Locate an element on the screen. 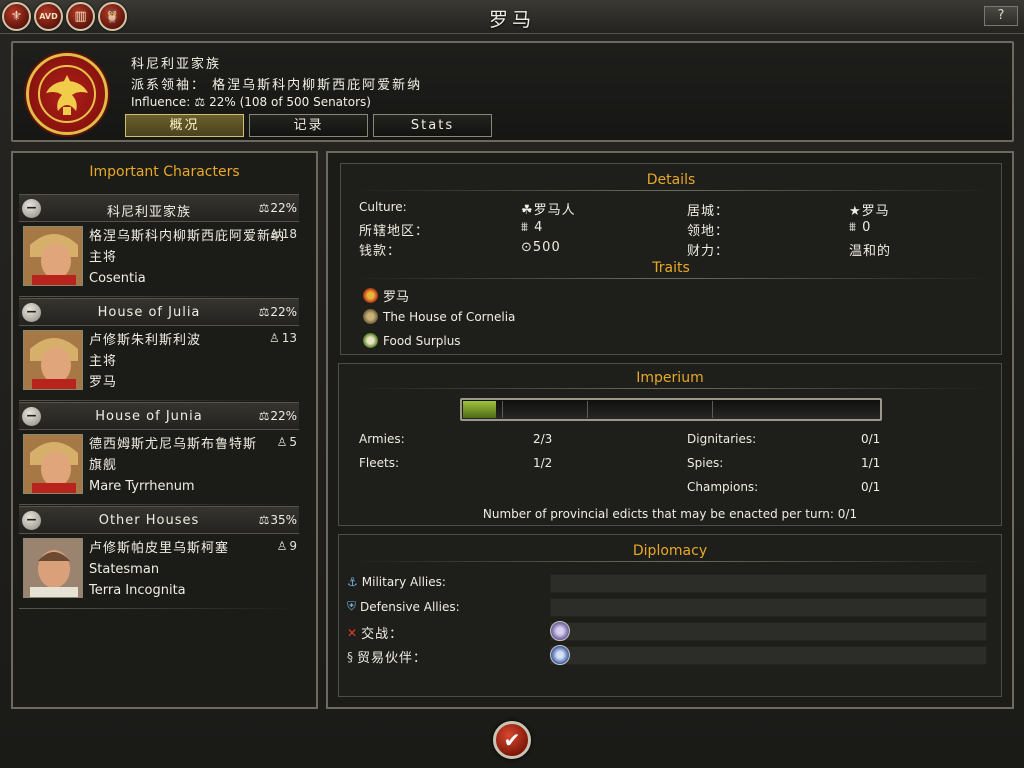 The image size is (1024, 768). diplomacy-heading: Diplomacy is located at coordinates (670, 551).